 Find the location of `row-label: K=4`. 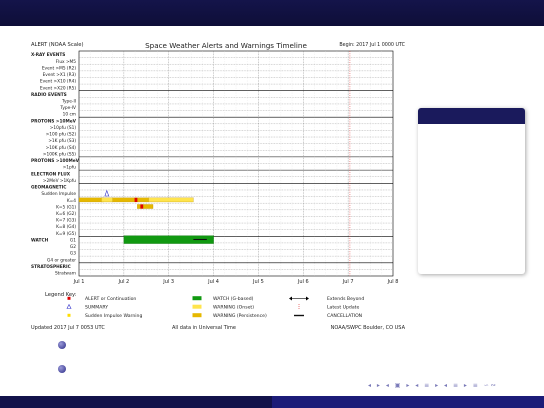

row-label: K=4 is located at coordinates (71, 201).